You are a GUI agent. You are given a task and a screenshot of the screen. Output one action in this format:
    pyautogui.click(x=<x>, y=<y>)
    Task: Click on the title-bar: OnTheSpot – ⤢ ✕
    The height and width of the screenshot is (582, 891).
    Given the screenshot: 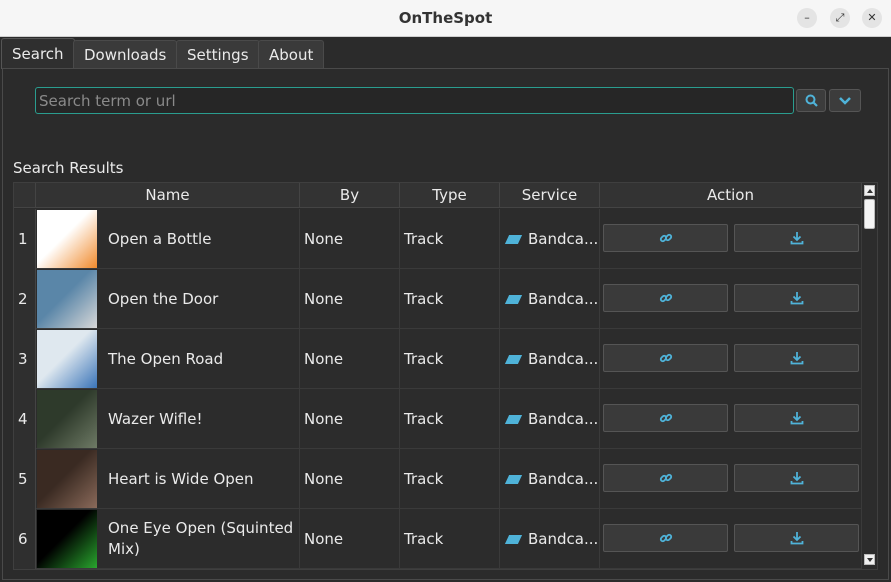 What is the action you would take?
    pyautogui.click(x=445, y=18)
    